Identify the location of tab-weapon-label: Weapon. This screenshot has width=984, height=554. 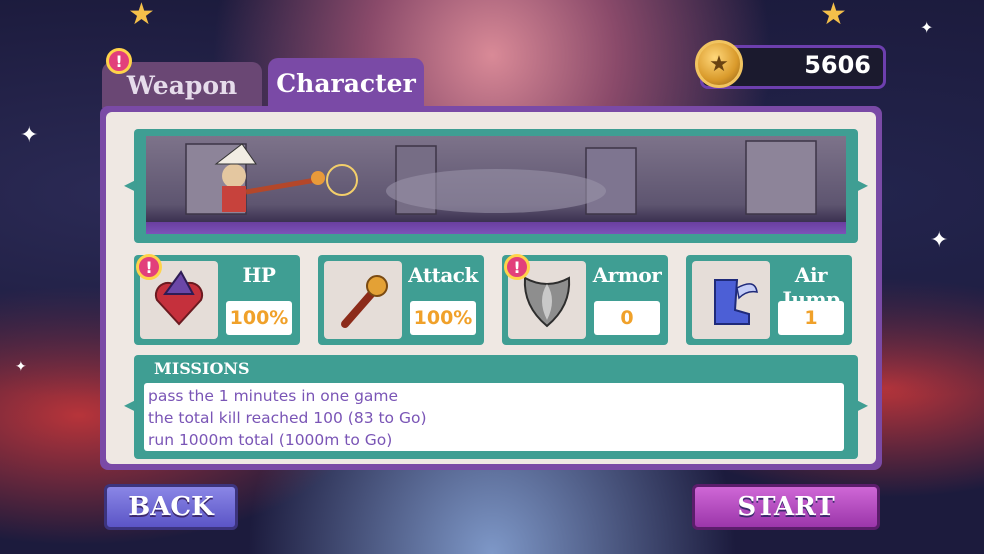
(182, 85).